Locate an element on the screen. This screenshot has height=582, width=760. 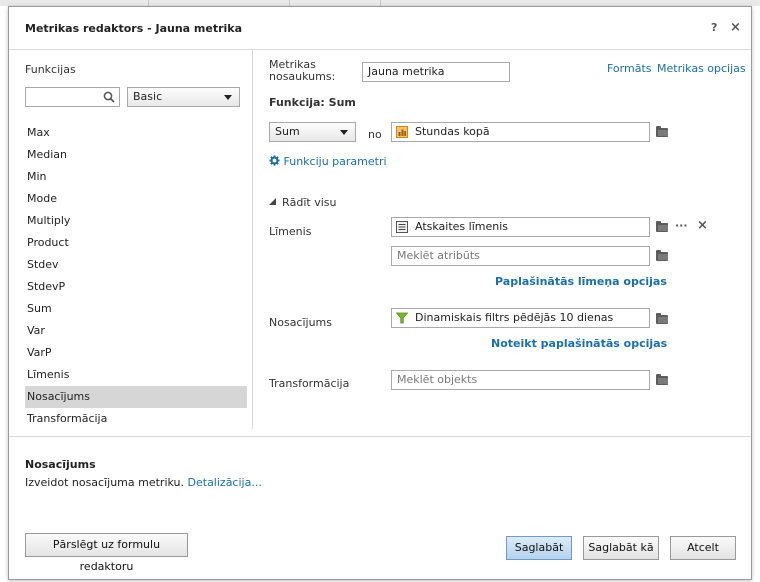
filter-icon is located at coordinates (402, 318).